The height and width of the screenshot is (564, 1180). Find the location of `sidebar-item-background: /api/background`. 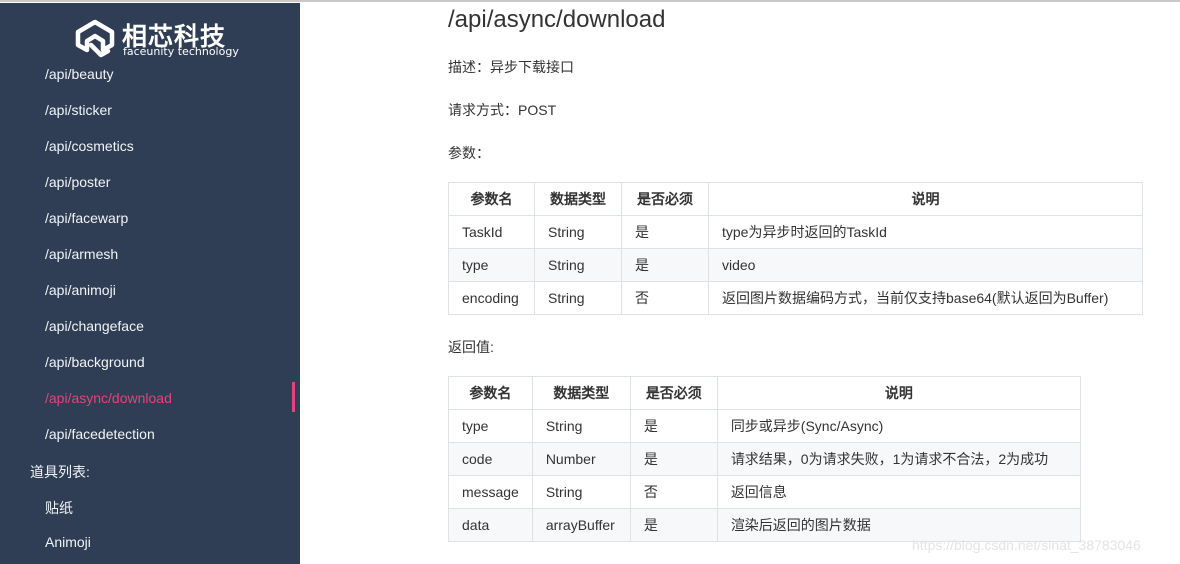

sidebar-item-background: /api/background is located at coordinates (95, 362).